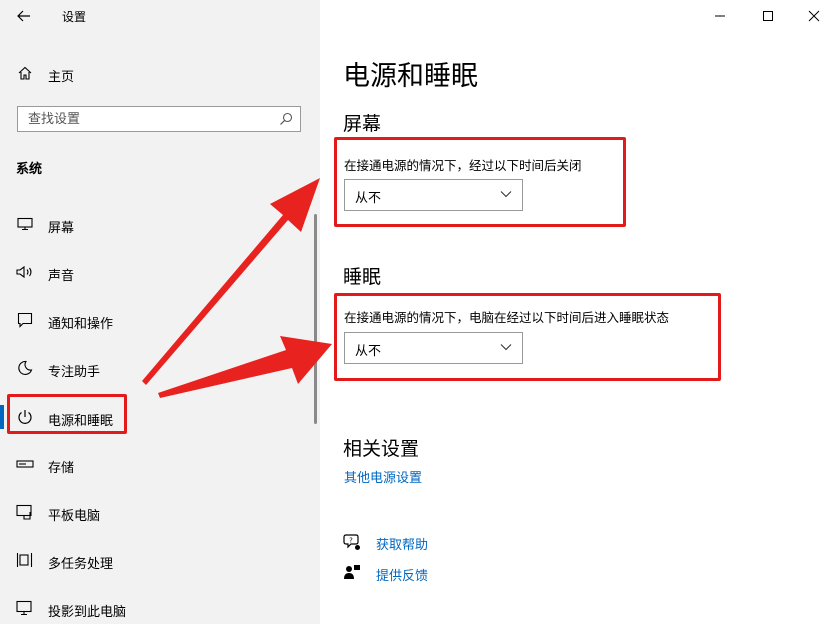 This screenshot has width=838, height=628. I want to click on sidebar-item-home: 主页, so click(150, 73).